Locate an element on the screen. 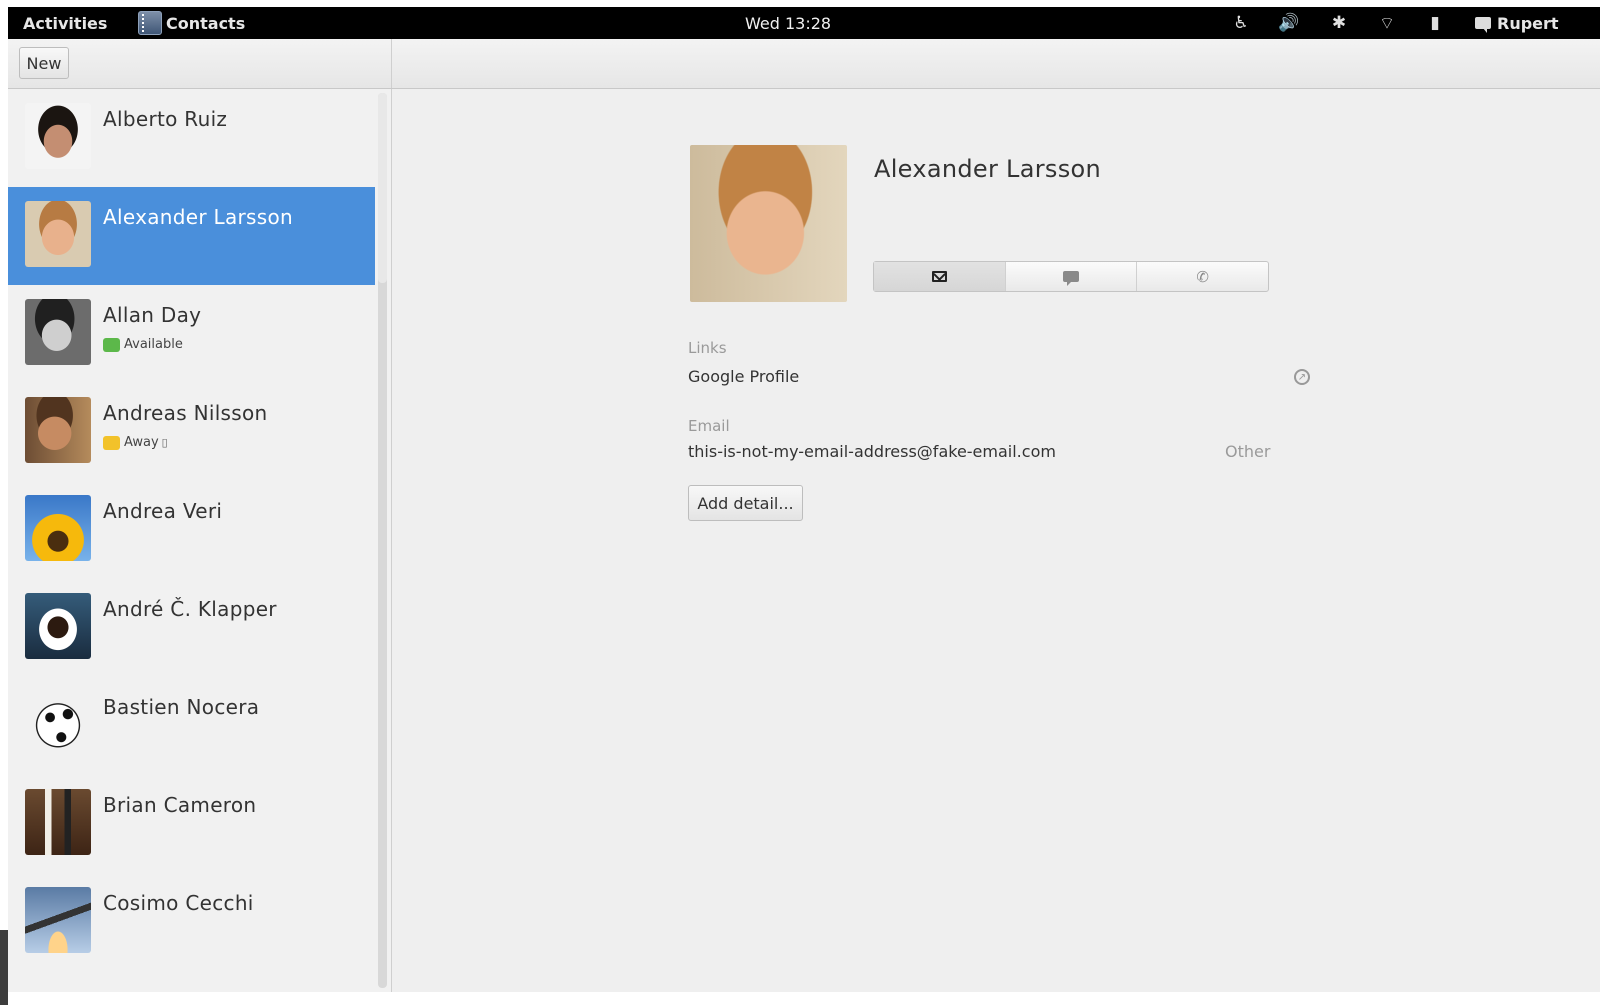 This screenshot has width=1606, height=1005. contact-name: Allan Day is located at coordinates (152, 315).